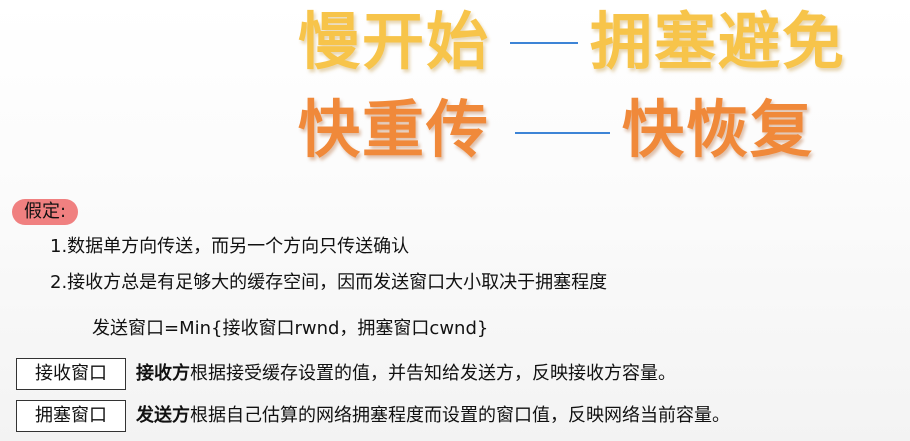 Image resolution: width=910 pixels, height=441 pixels. I want to click on definition-subject: 发送方, so click(163, 415).